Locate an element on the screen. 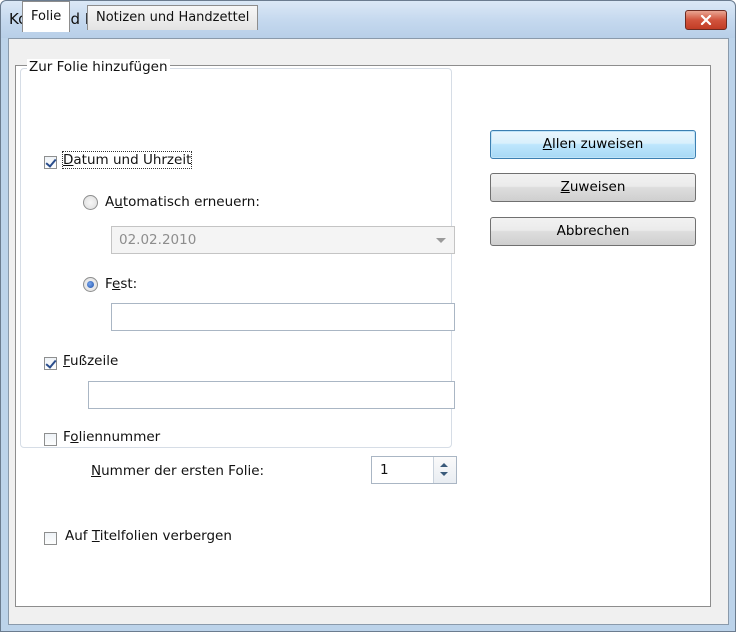 Image resolution: width=736 pixels, height=632 pixels. hide-on-title-slides-checkbox is located at coordinates (50, 538).